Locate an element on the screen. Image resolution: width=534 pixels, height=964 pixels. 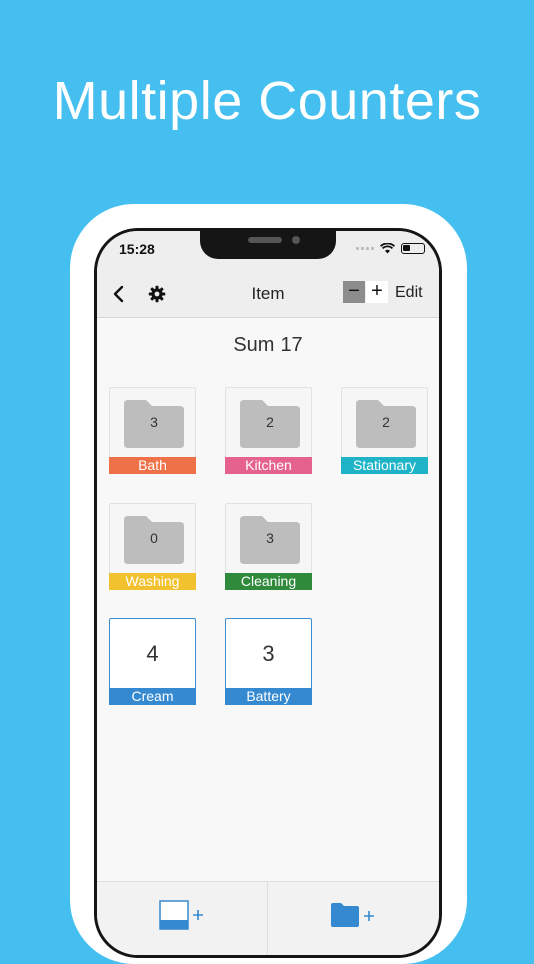
edit-button: Edit is located at coordinates (409, 293).